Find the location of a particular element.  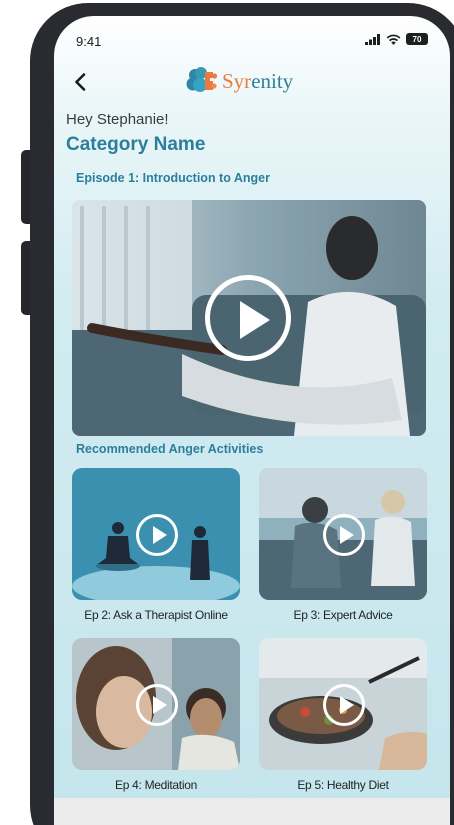

status-bar: 9:41 70 is located at coordinates (252, 36).